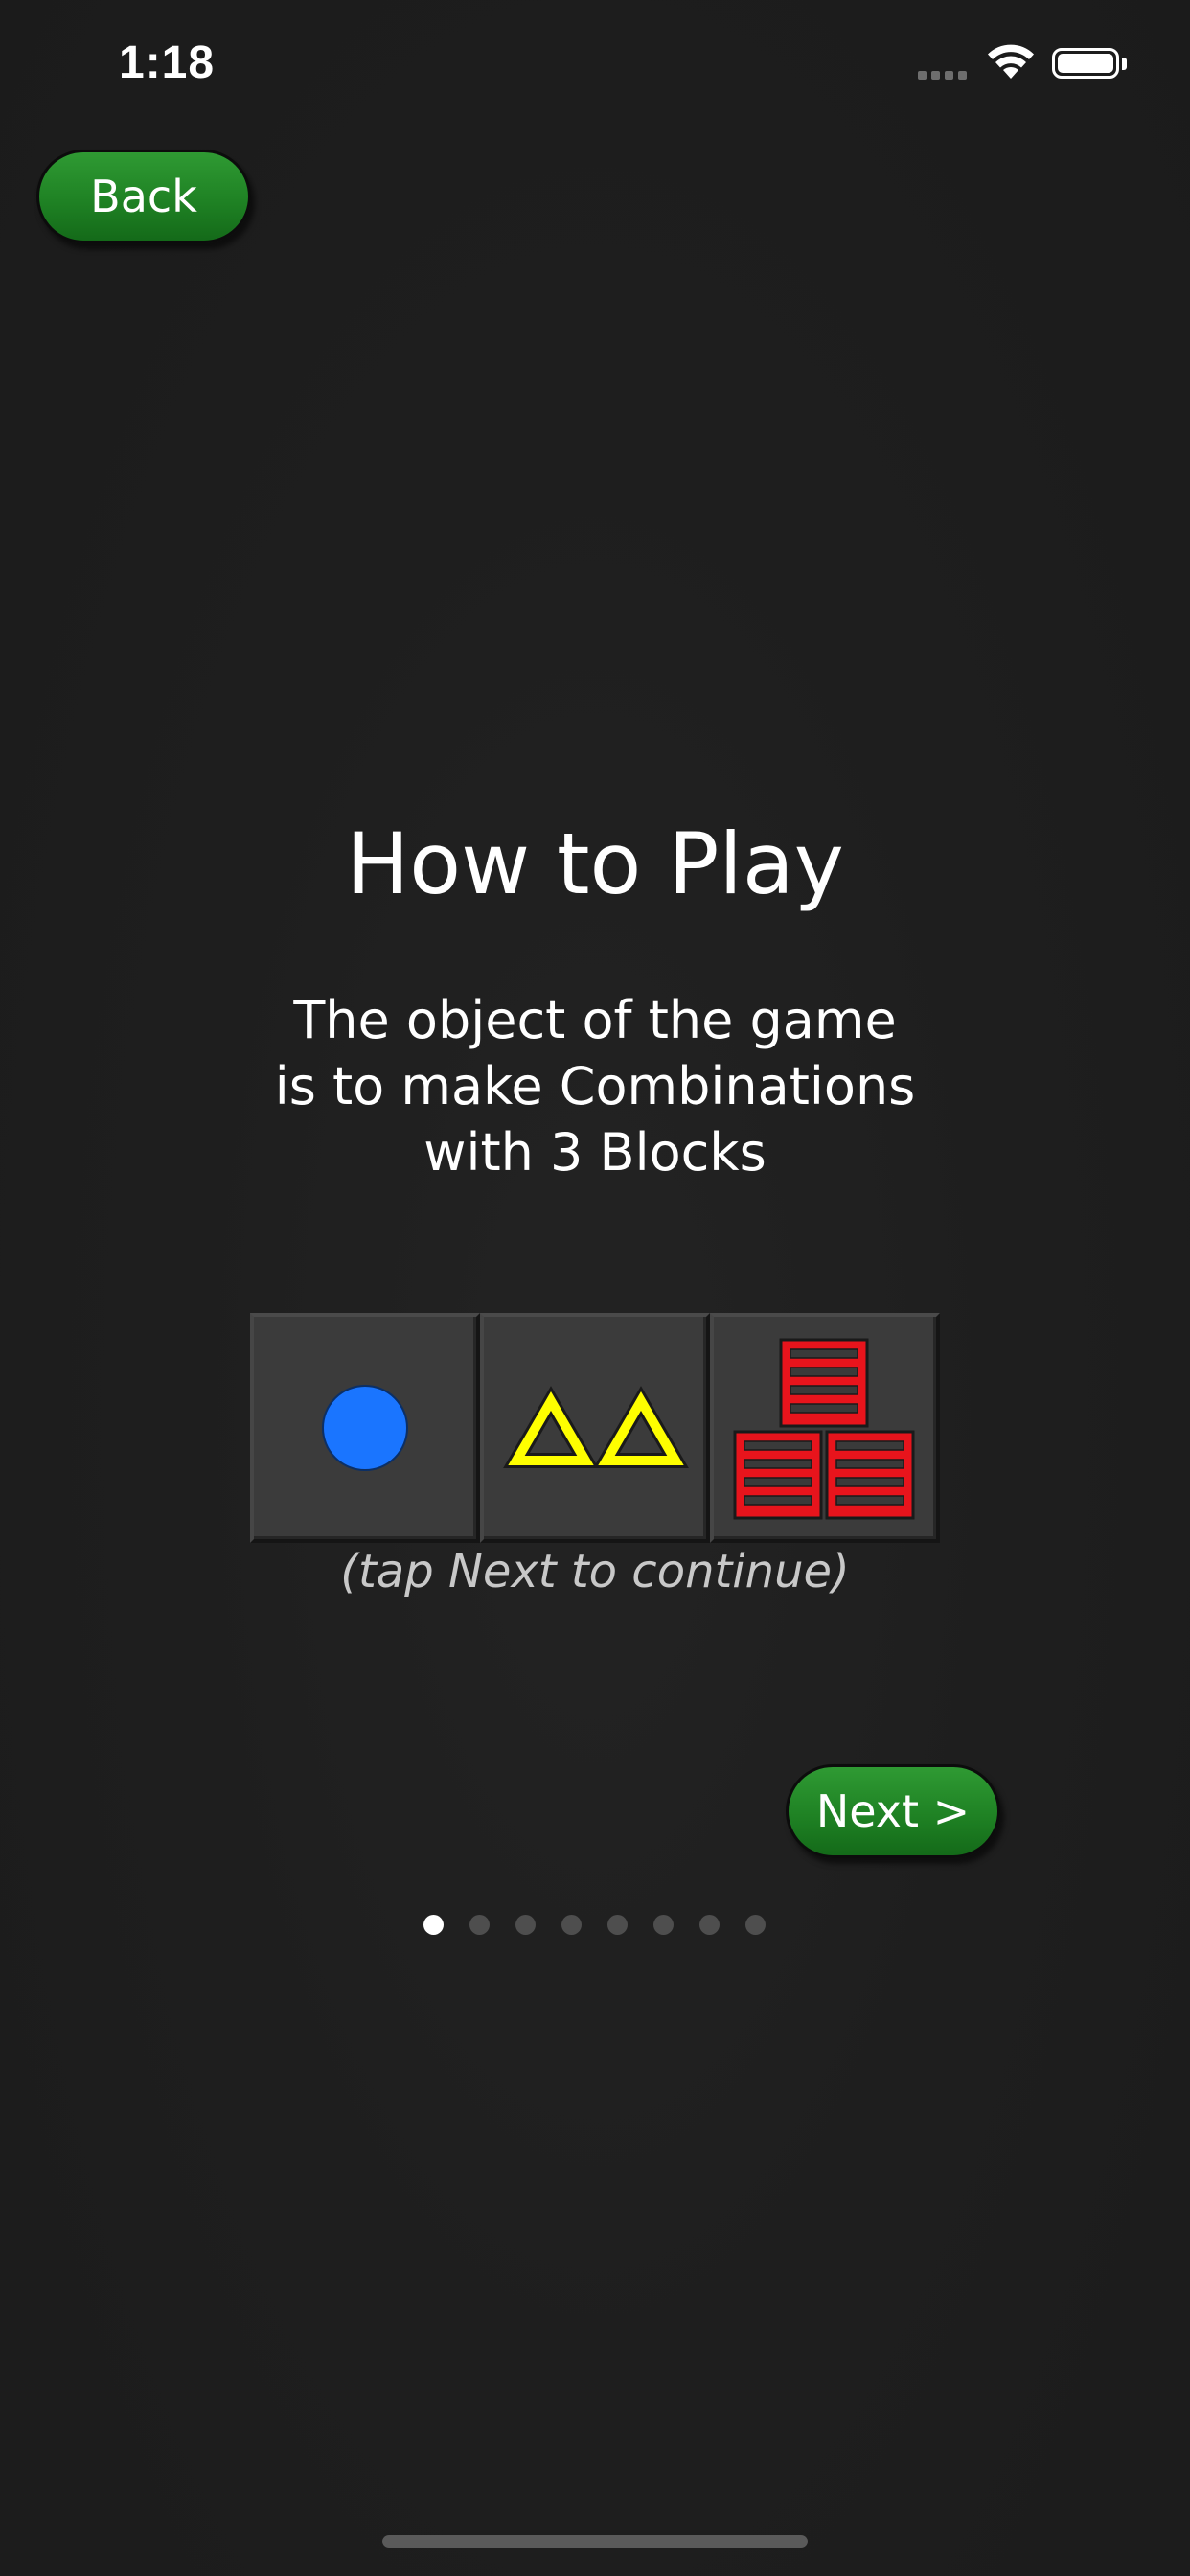  Describe the element at coordinates (893, 1811) in the screenshot. I see `next-button: Next >` at that location.